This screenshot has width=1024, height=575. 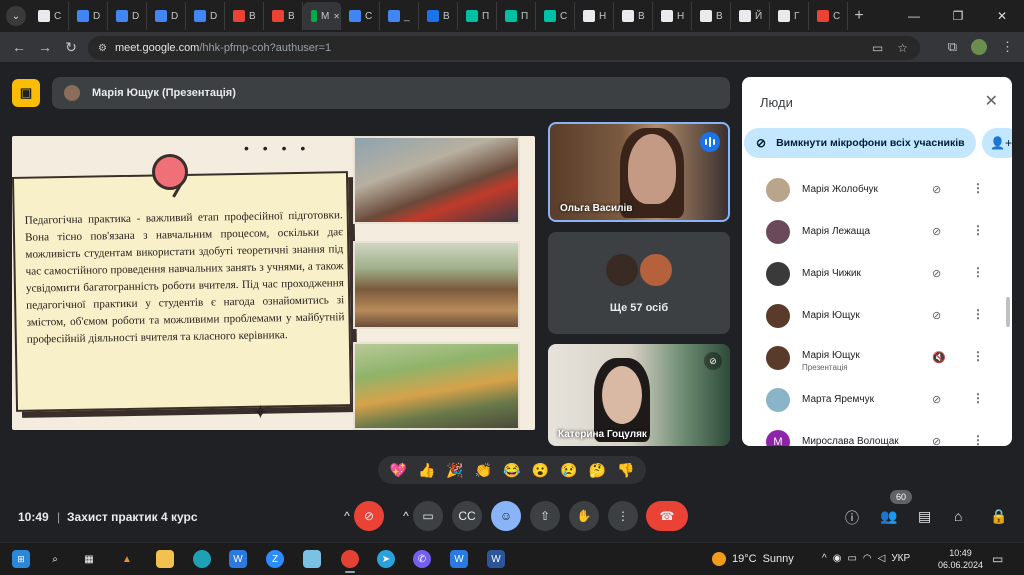 What do you see at coordinates (369, 516) in the screenshot?
I see `microphone-button: ⊘` at bounding box center [369, 516].